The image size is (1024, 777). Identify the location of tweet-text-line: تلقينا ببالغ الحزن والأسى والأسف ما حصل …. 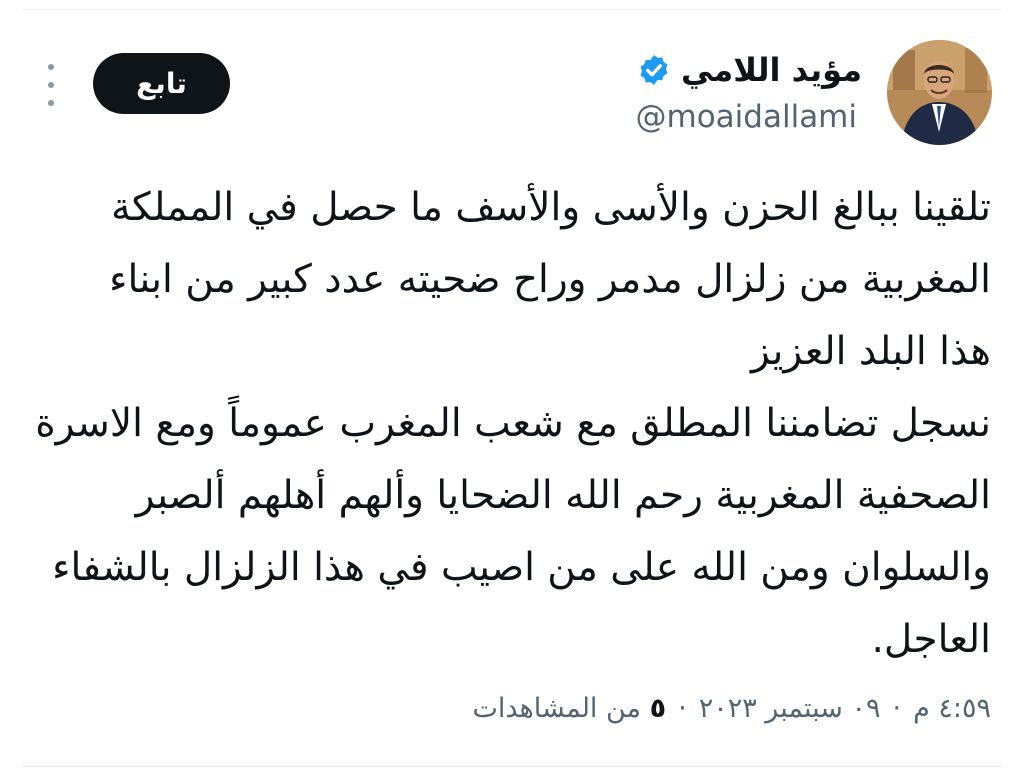
(551, 207).